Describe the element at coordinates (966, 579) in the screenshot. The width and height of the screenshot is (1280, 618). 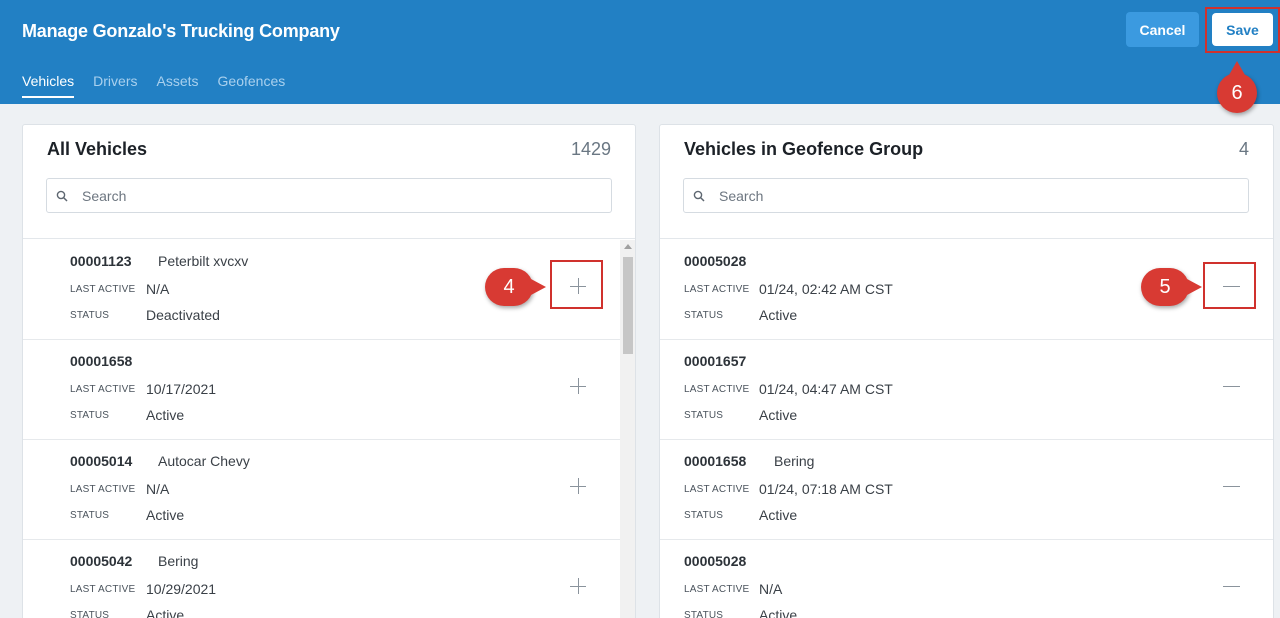
I see `list-item: 00005028 LAST ACTIVE N/A STATUS Active` at that location.